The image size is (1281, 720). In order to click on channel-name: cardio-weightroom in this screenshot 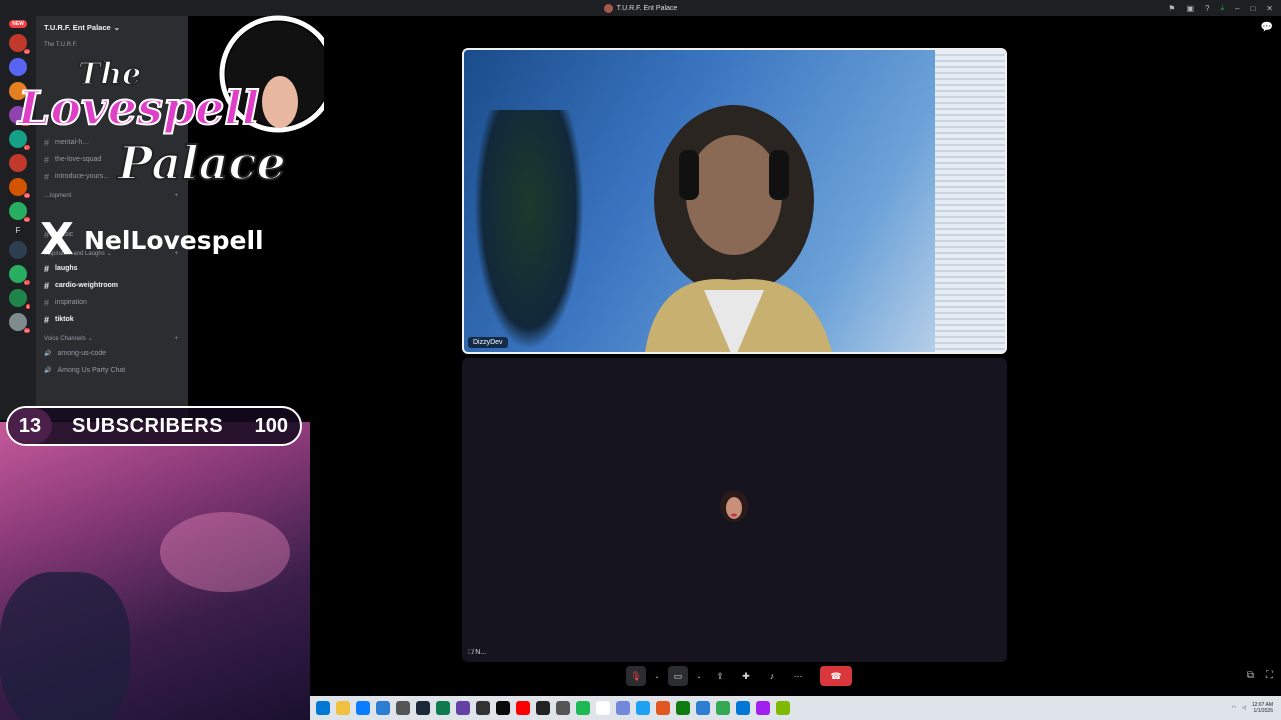, I will do `click(87, 285)`.